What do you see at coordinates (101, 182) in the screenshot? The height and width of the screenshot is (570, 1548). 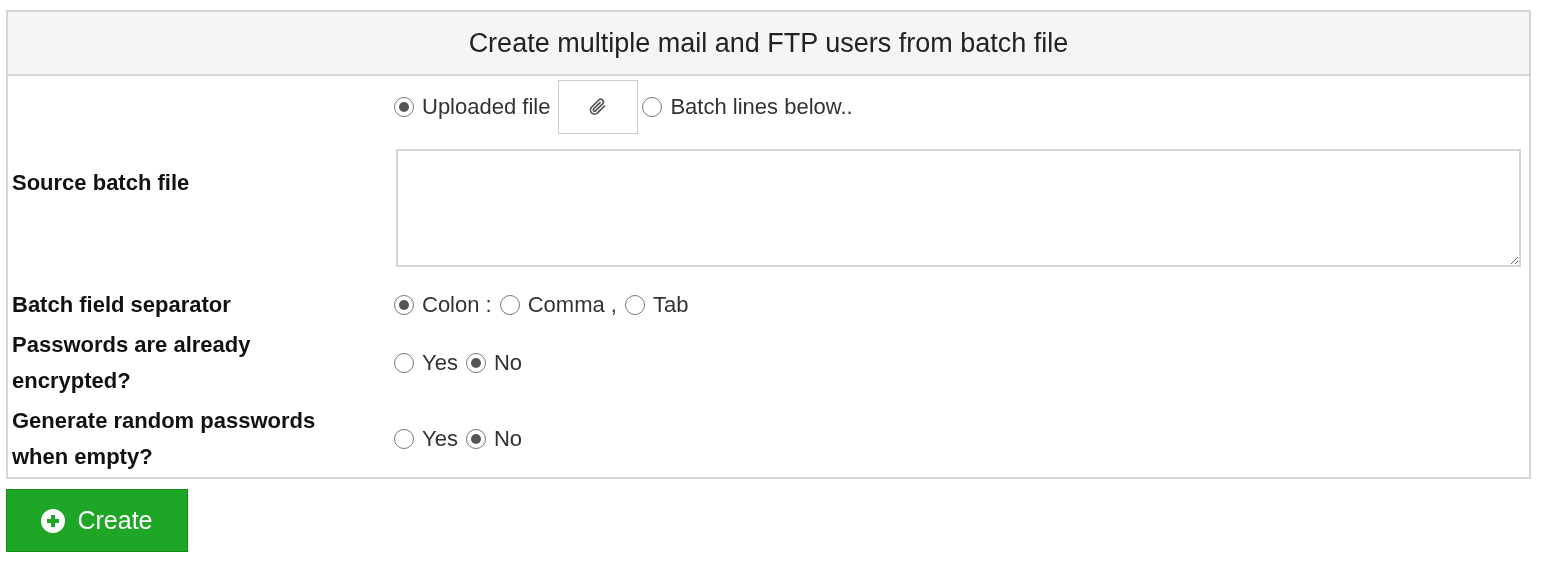 I see `field-label: Source batch file` at bounding box center [101, 182].